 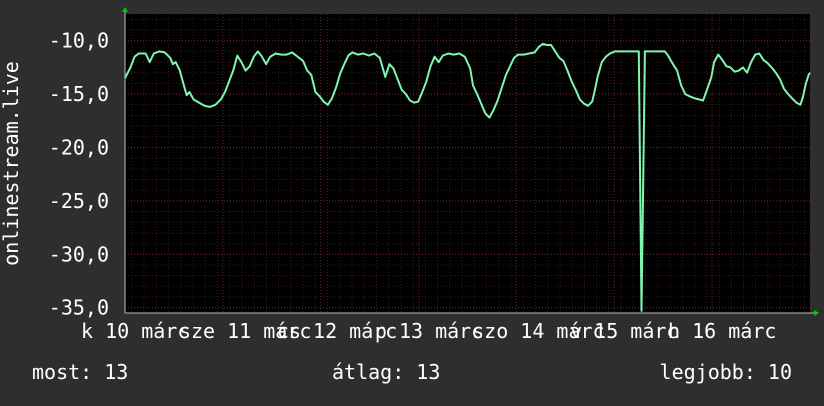 What do you see at coordinates (79, 147) in the screenshot?
I see `y-tick-label: -20,0` at bounding box center [79, 147].